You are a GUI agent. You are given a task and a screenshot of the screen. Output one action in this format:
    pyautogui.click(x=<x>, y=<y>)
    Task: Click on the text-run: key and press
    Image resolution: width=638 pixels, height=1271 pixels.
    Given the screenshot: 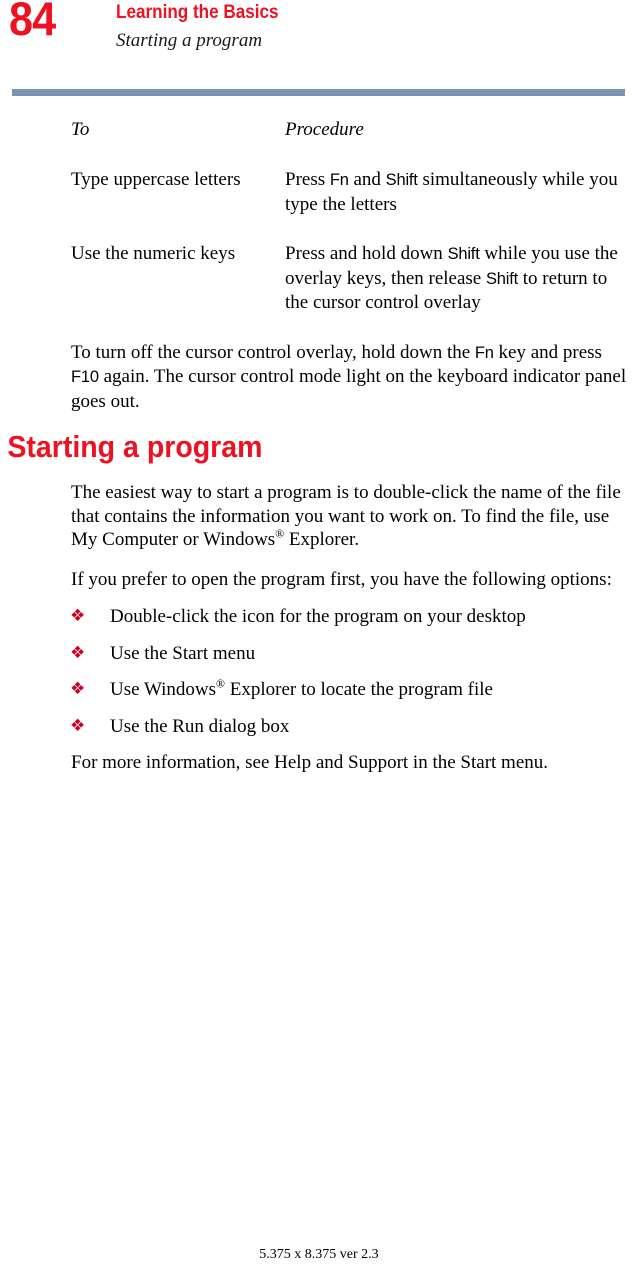 What is the action you would take?
    pyautogui.click(x=547, y=352)
    